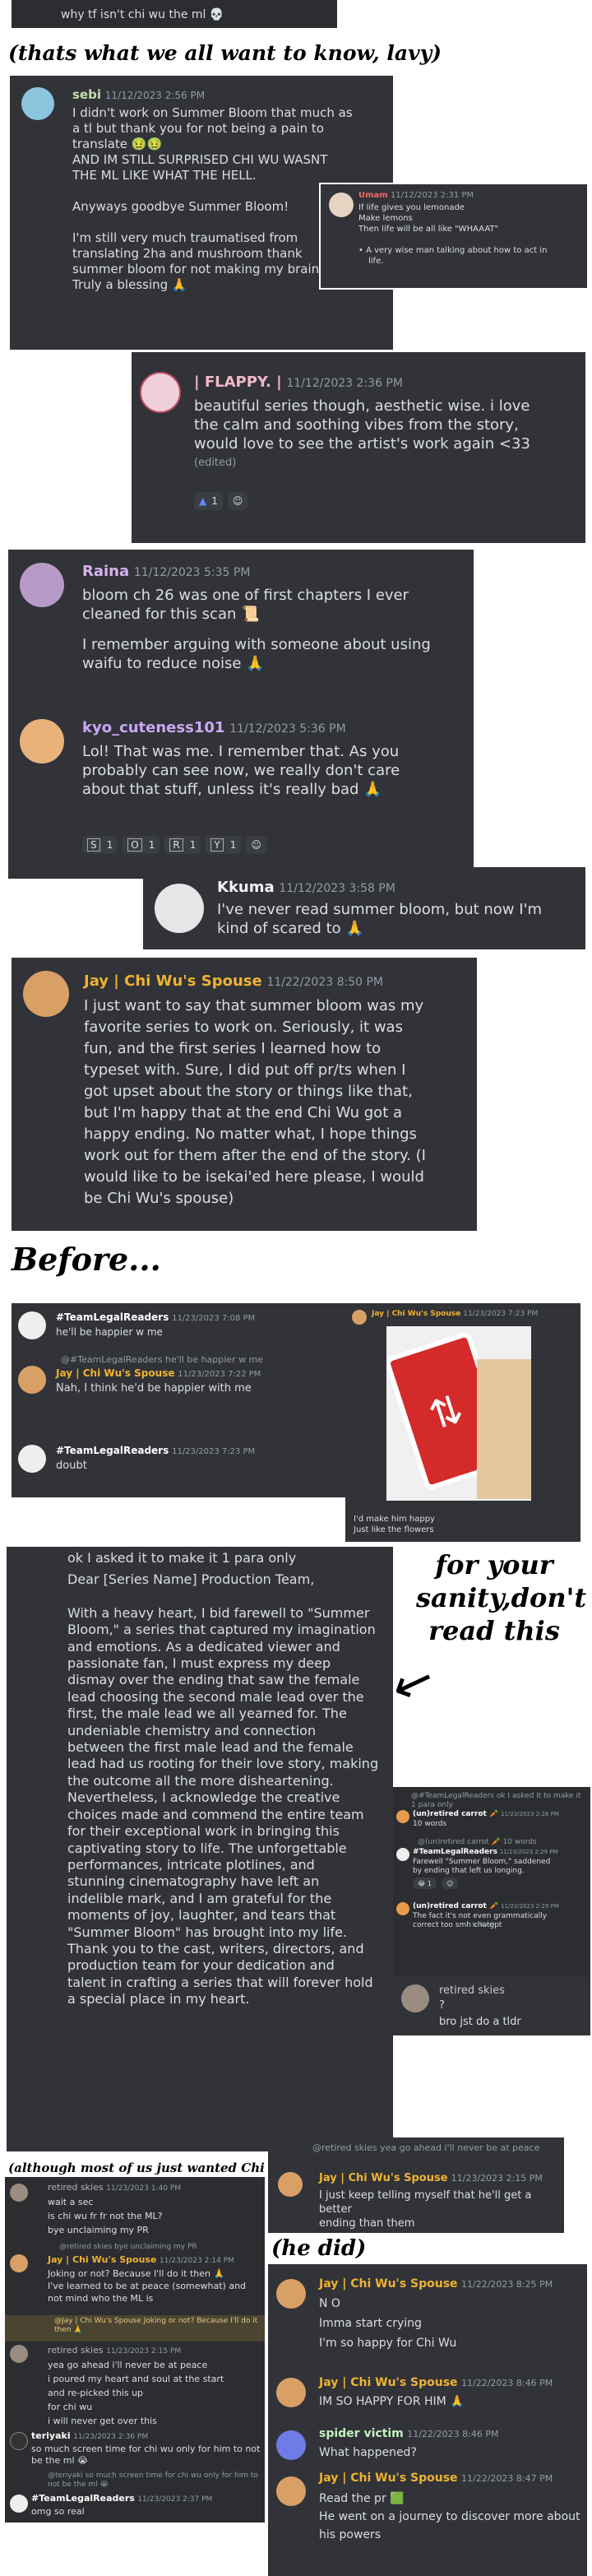  What do you see at coordinates (367, 2223) in the screenshot?
I see `message: ending than them` at bounding box center [367, 2223].